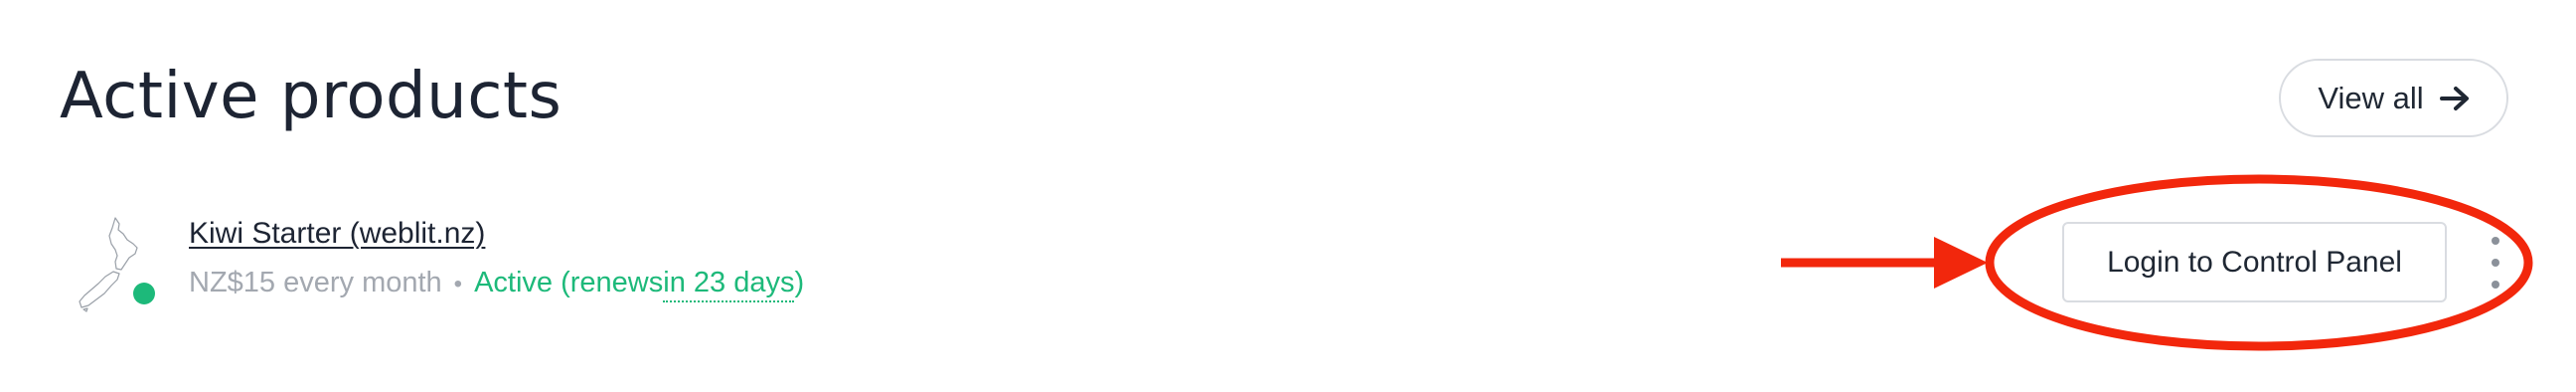 Image resolution: width=2576 pixels, height=392 pixels. I want to click on status-indicator, so click(144, 293).